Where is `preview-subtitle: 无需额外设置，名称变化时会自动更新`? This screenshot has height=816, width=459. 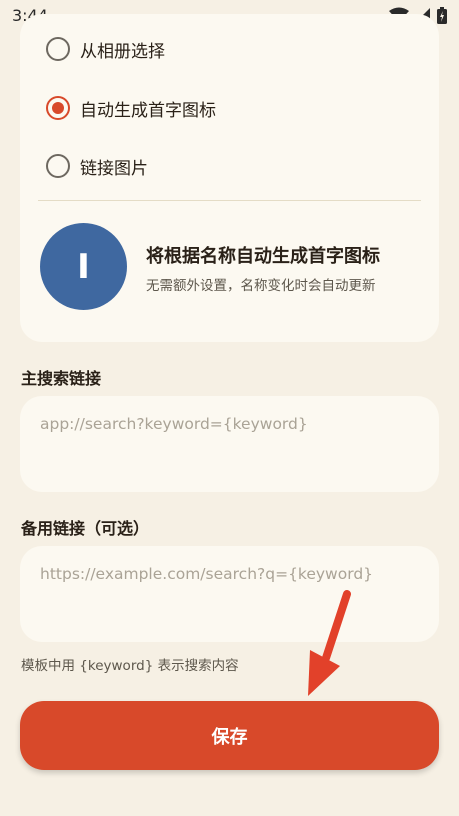
preview-subtitle: 无需额外设置，名称变化时会自动更新 is located at coordinates (261, 286).